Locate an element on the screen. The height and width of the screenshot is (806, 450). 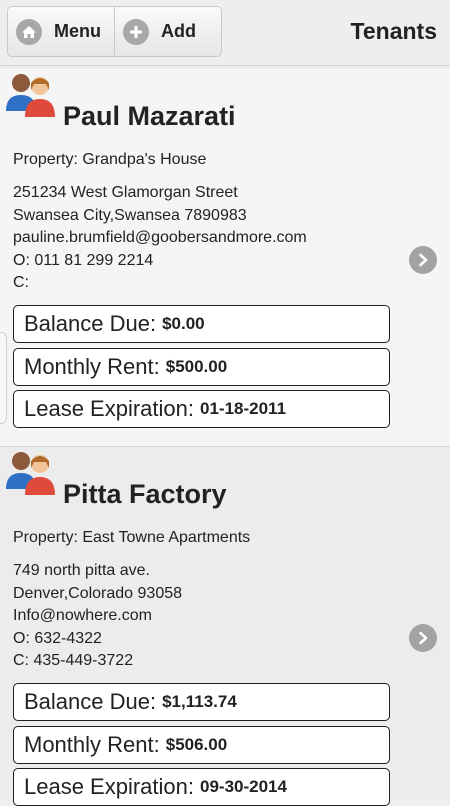
tenant-name: Pitta Factory is located at coordinates (145, 494).